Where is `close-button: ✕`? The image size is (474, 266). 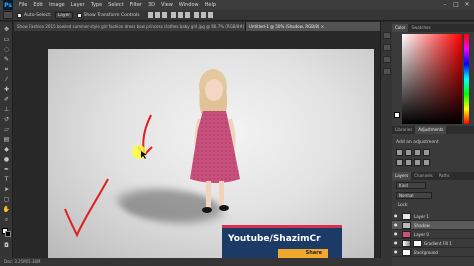 close-button: ✕ is located at coordinates (467, 5).